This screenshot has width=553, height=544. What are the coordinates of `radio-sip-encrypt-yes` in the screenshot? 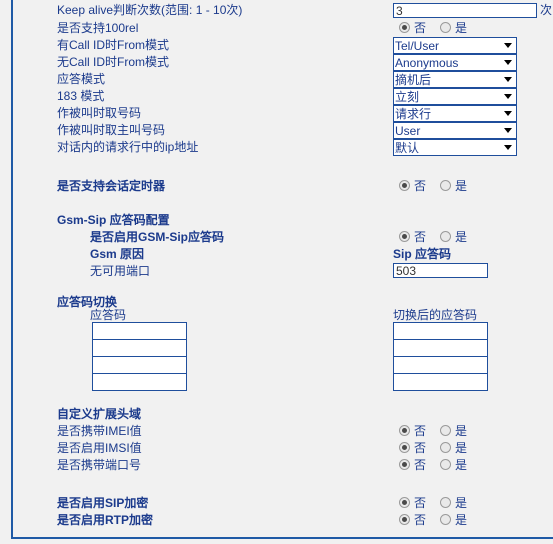 It's located at (446, 502).